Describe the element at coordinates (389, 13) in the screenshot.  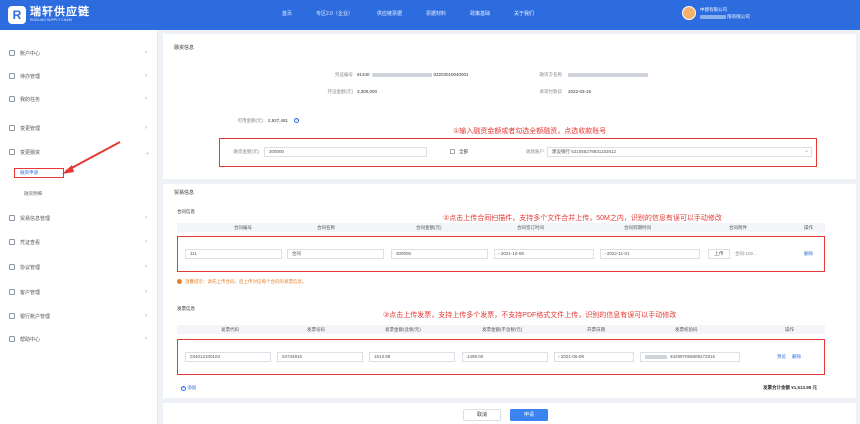
I see `nav-bills: 供应链票据` at that location.